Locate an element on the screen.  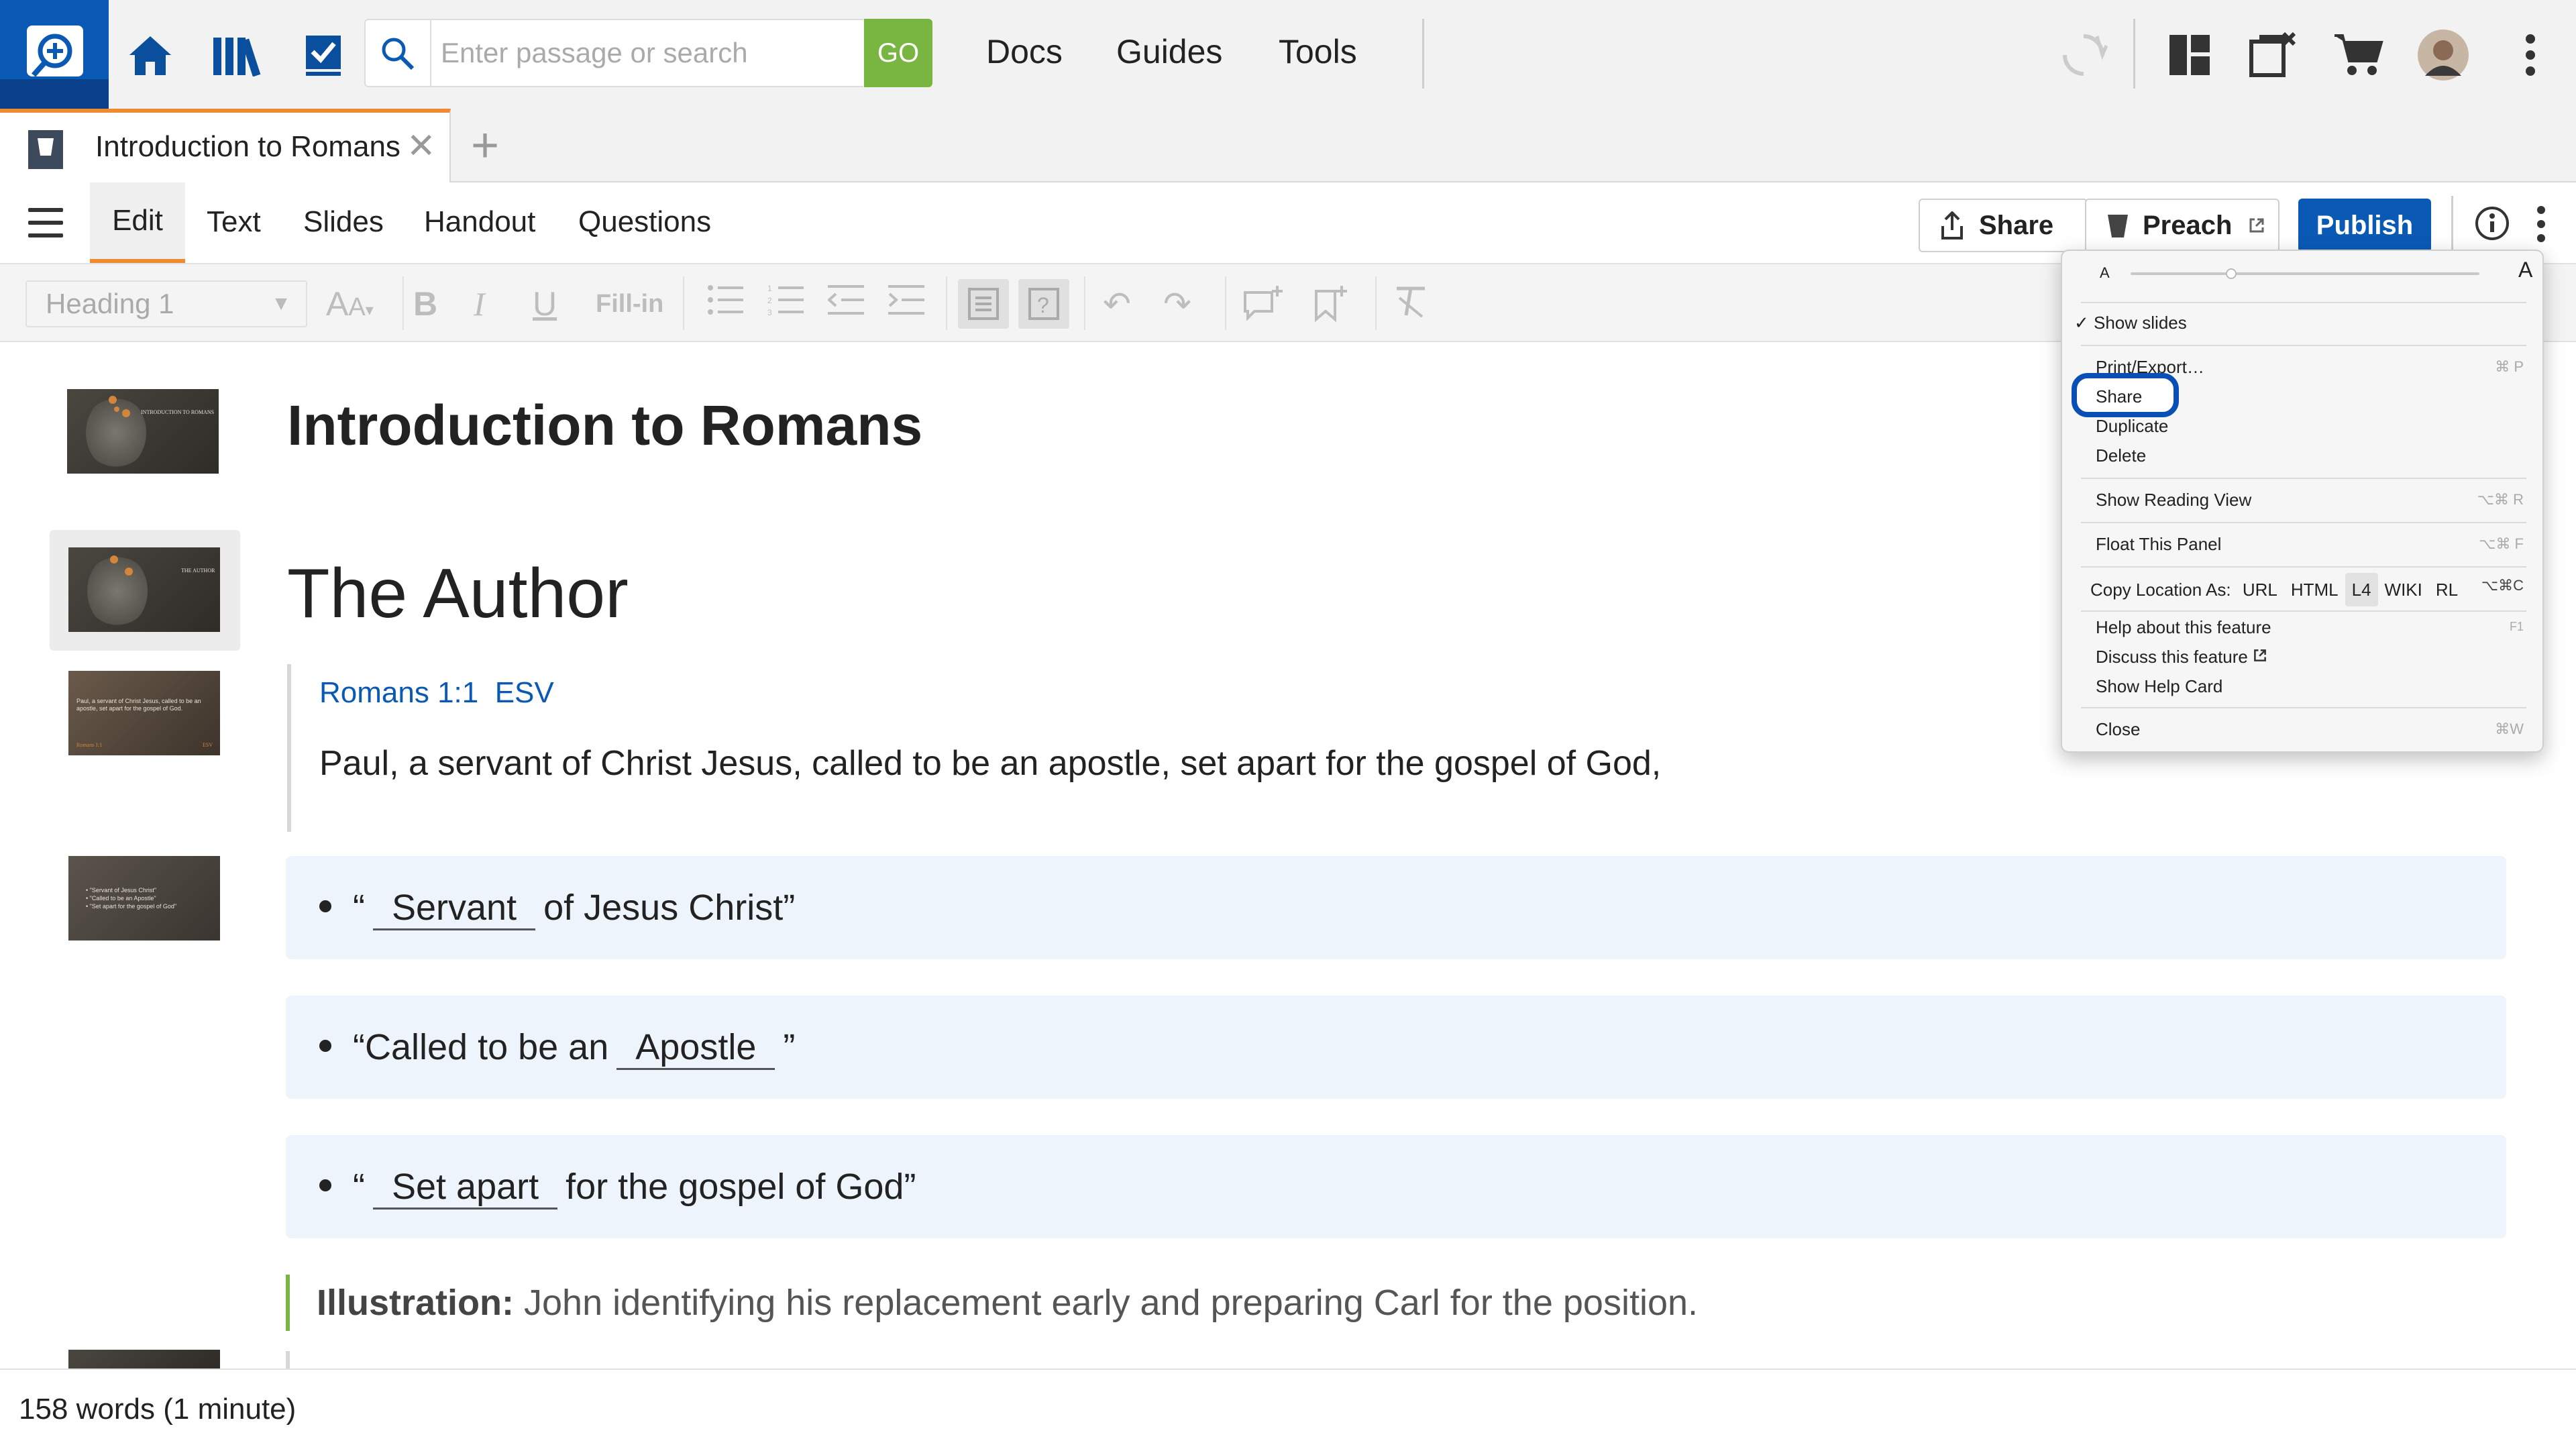
nav-docs: Docs is located at coordinates (1024, 51).